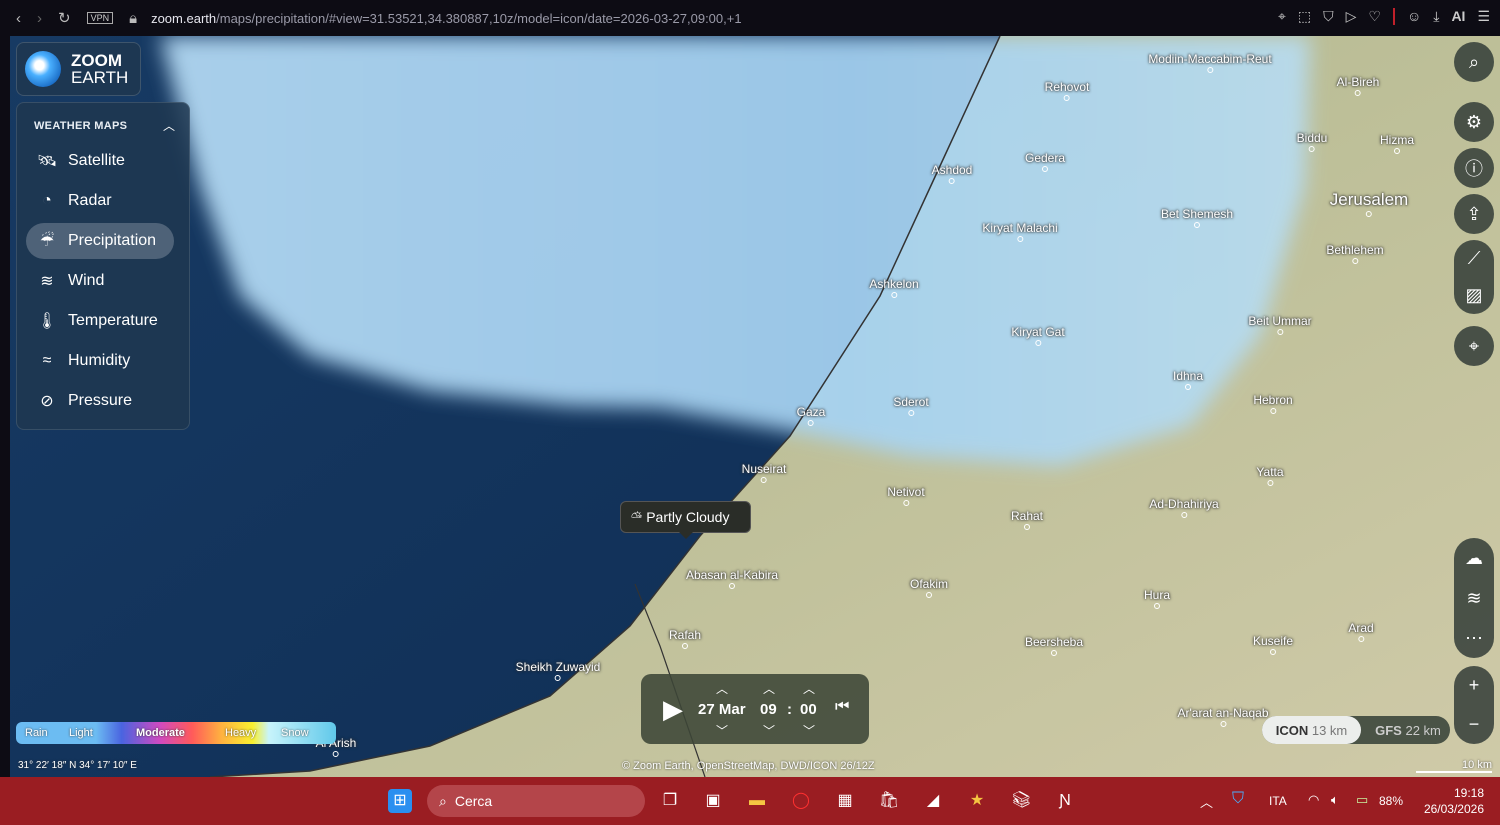 The image size is (1500, 825). What do you see at coordinates (1354, 253) in the screenshot?
I see `place-label: Bethlehem` at bounding box center [1354, 253].